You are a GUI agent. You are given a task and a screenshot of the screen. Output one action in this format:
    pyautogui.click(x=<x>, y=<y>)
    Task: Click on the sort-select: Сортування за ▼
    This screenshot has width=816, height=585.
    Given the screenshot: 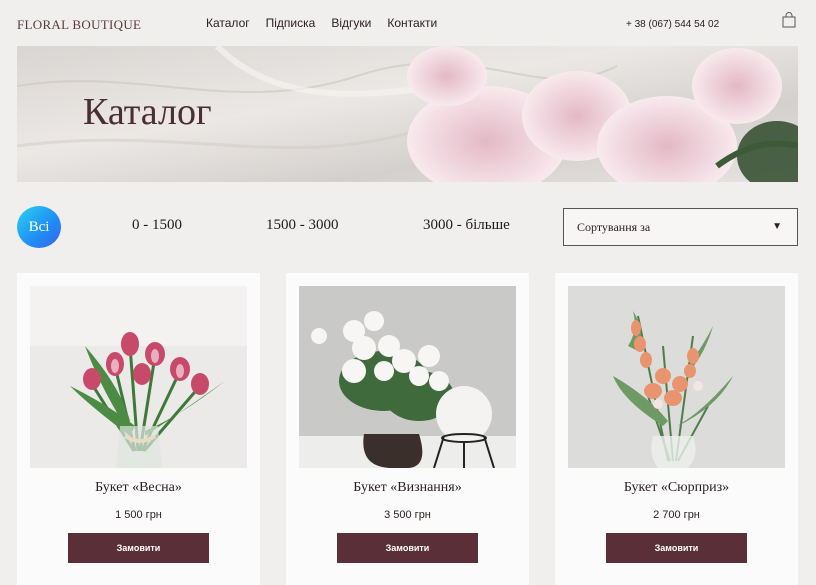 What is the action you would take?
    pyautogui.click(x=680, y=227)
    